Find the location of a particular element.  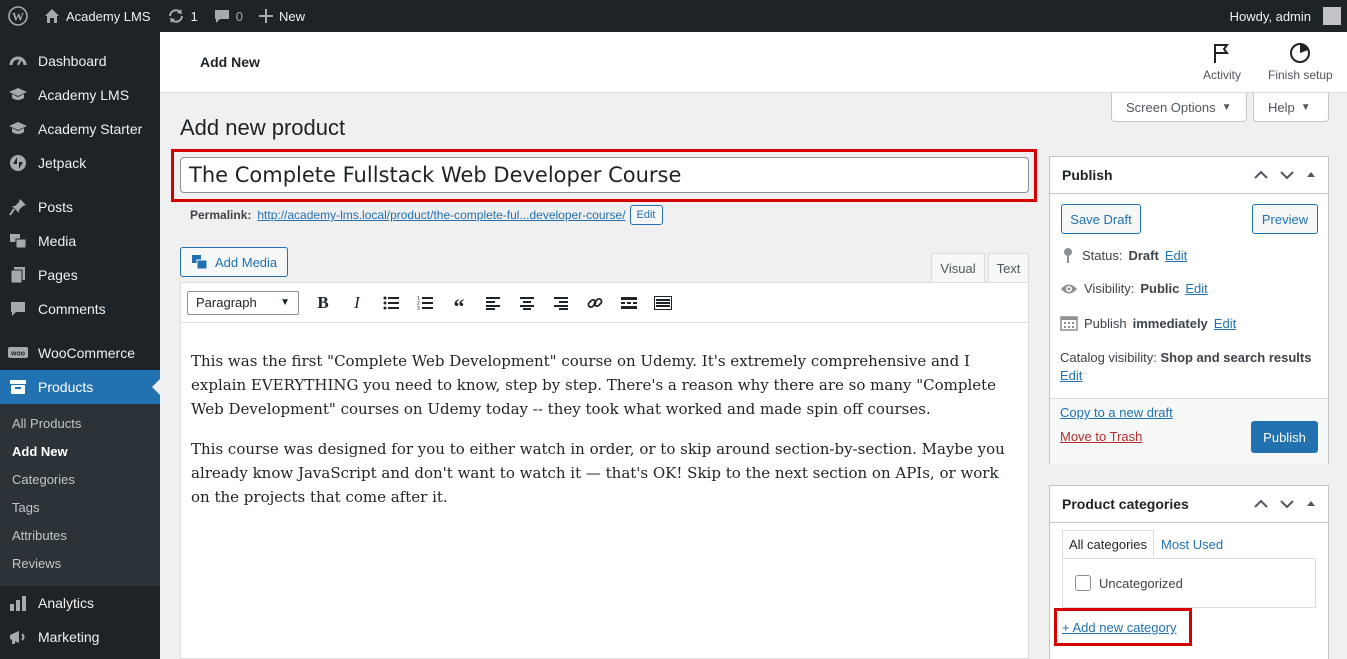

sidebar-item-label: Jetpack is located at coordinates (62, 163).